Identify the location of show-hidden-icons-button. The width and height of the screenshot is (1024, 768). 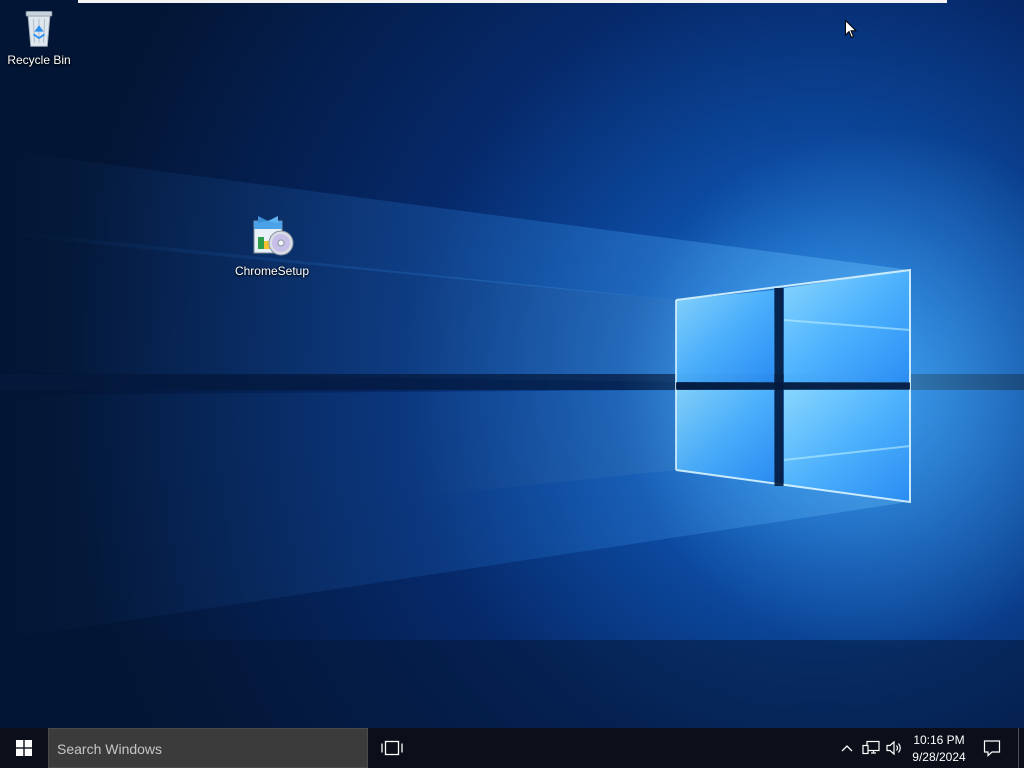
(847, 748).